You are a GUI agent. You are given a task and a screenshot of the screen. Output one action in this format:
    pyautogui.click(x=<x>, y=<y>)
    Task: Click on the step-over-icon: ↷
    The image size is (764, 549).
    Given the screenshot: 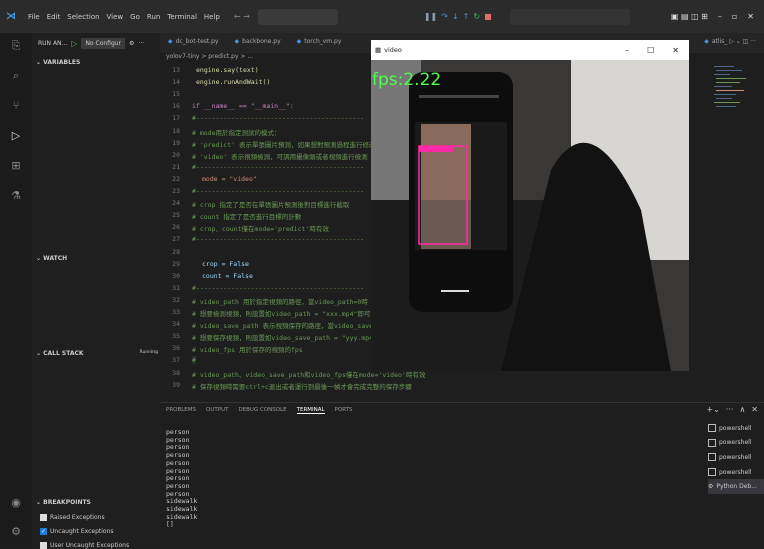 What is the action you would take?
    pyautogui.click(x=444, y=16)
    